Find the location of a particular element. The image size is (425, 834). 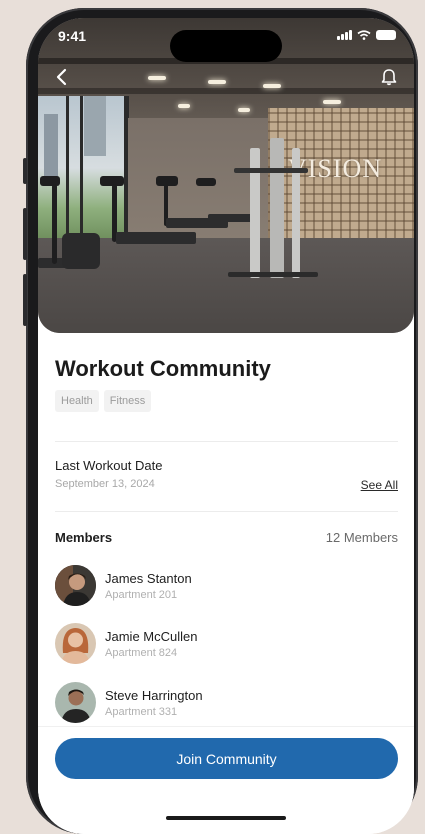

volume-down-button is located at coordinates (25, 300).